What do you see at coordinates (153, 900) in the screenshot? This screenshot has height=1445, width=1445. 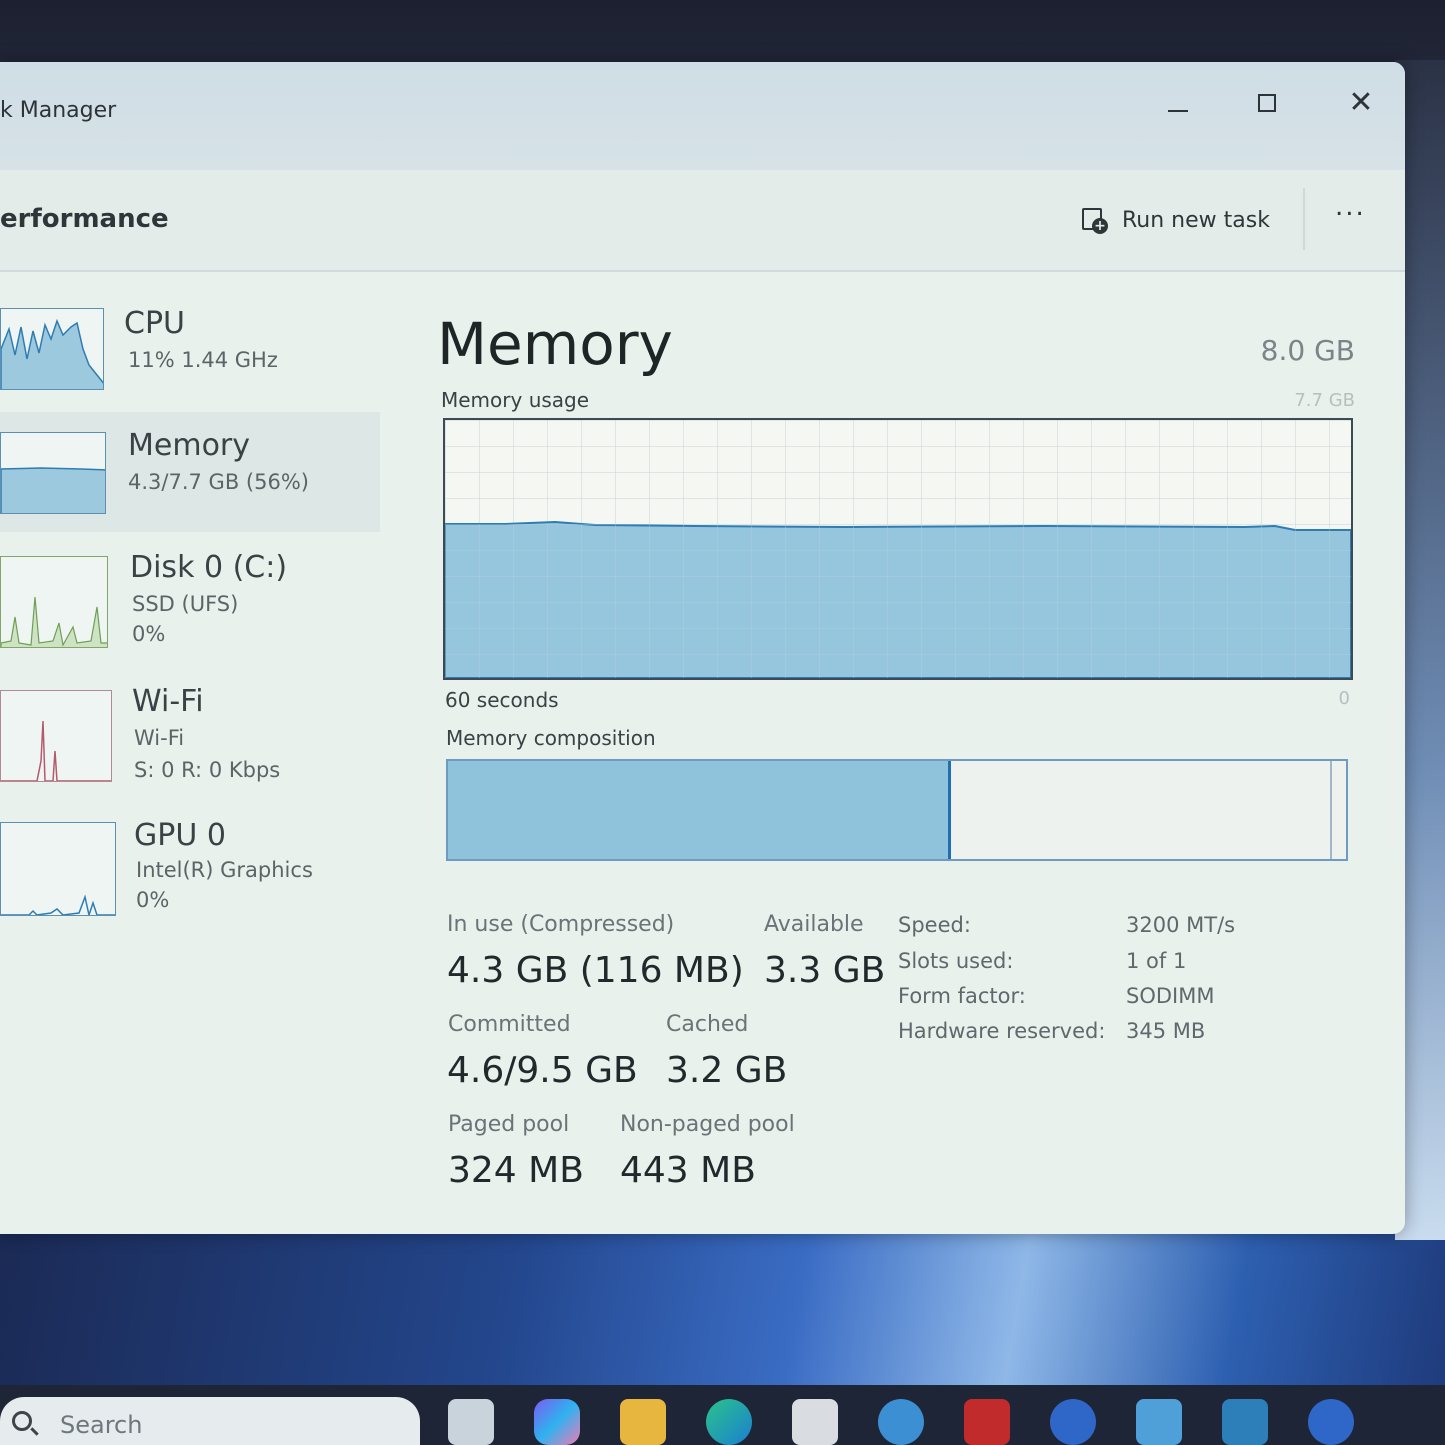 I see `gpu-usage: 0%` at bounding box center [153, 900].